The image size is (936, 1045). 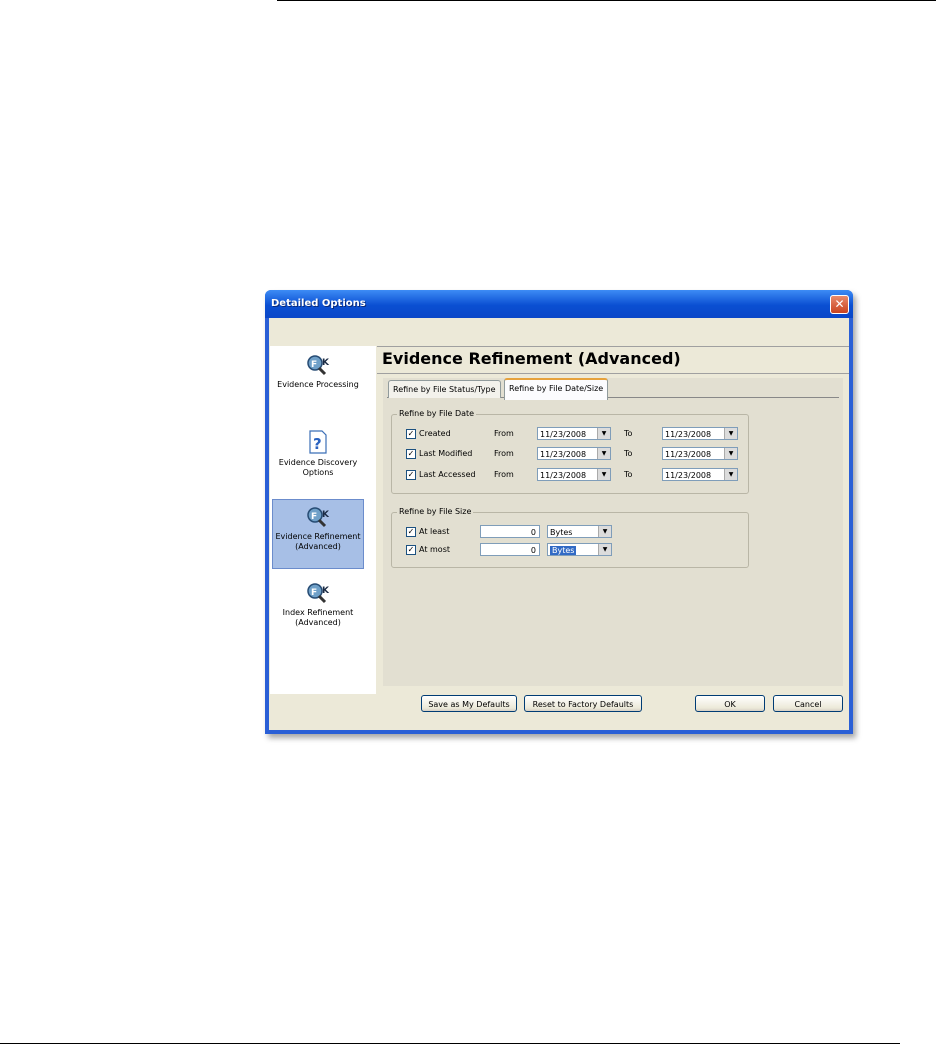 What do you see at coordinates (574, 433) in the screenshot?
I see `created-from-date: 11/23/2008 ▼` at bounding box center [574, 433].